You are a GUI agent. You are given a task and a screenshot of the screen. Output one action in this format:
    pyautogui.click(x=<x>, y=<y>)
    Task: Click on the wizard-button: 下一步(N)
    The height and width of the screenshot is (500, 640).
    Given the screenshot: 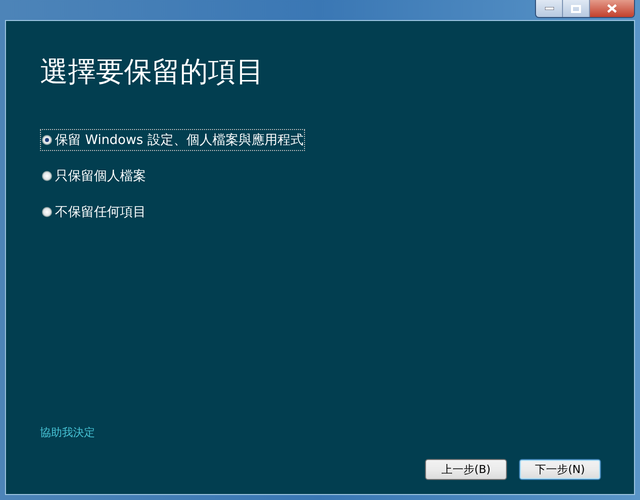 What is the action you would take?
    pyautogui.click(x=560, y=469)
    